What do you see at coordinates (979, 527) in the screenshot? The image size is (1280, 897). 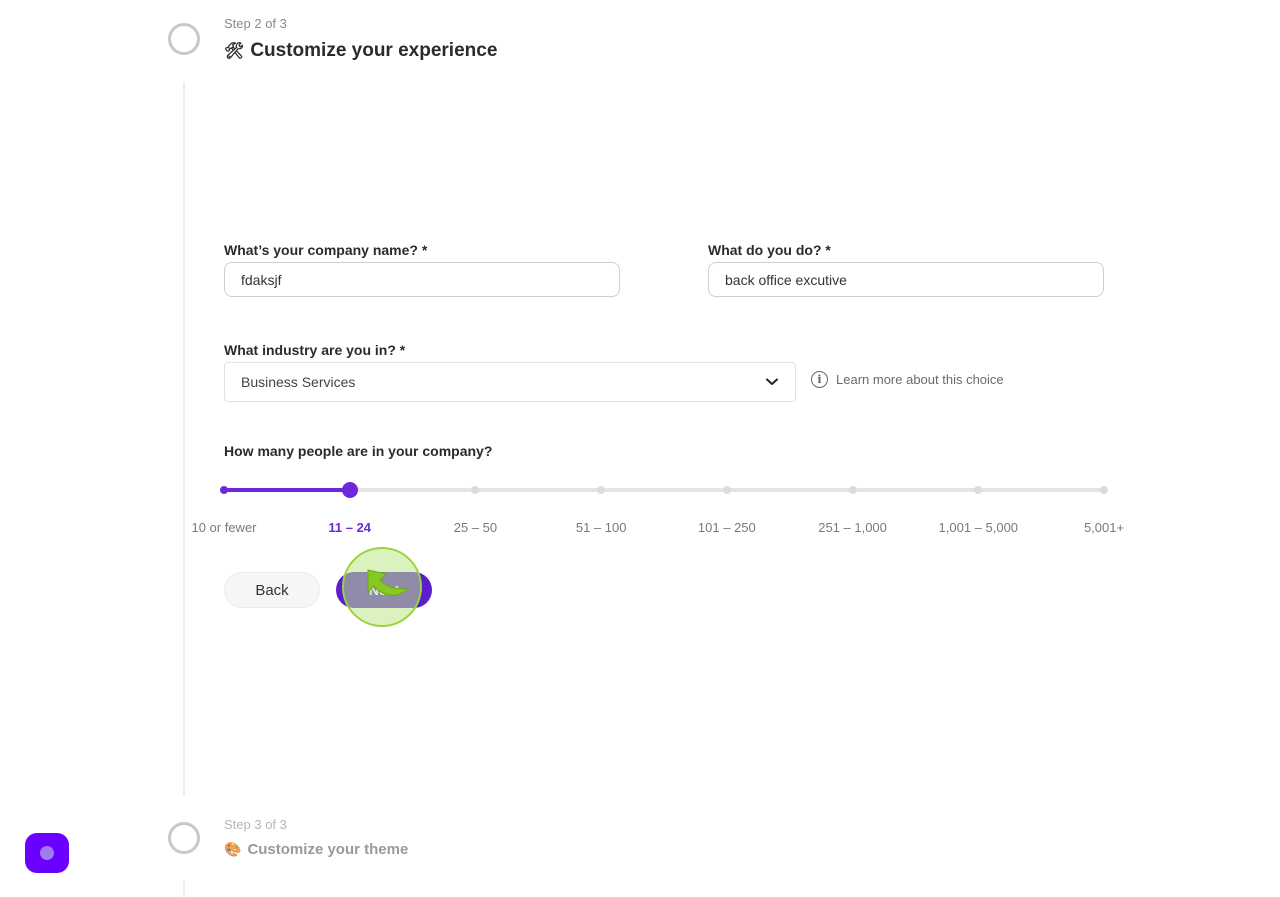 I see `company-size-option: 1,001 – 5,000` at bounding box center [979, 527].